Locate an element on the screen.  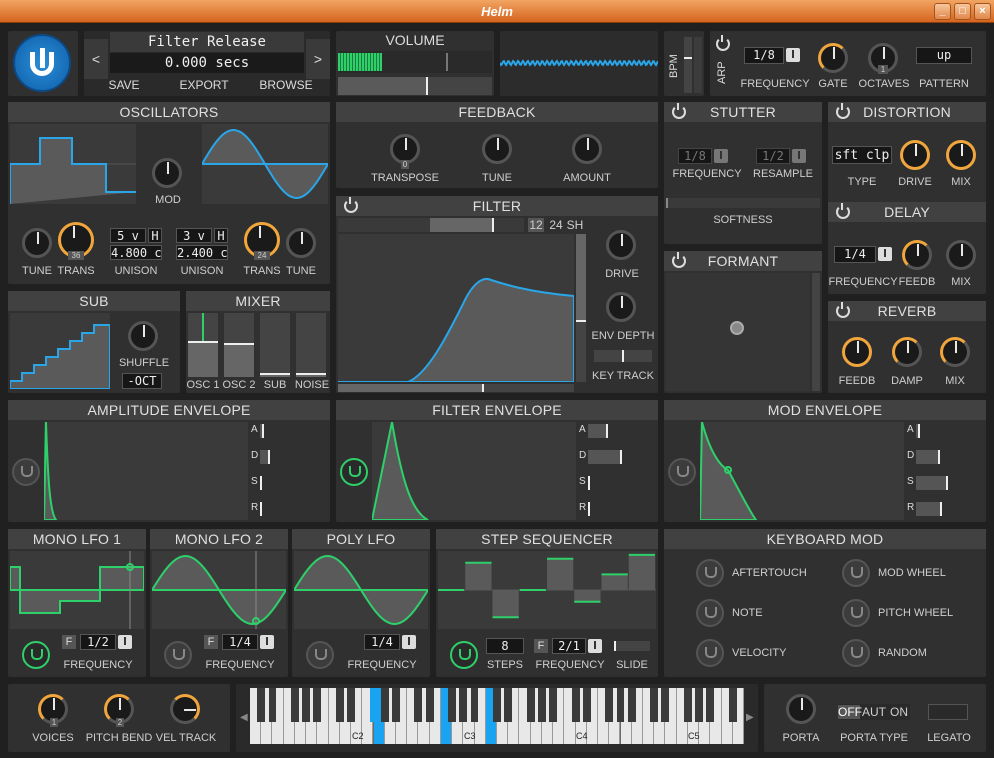
legato-toggle is located at coordinates (948, 712).